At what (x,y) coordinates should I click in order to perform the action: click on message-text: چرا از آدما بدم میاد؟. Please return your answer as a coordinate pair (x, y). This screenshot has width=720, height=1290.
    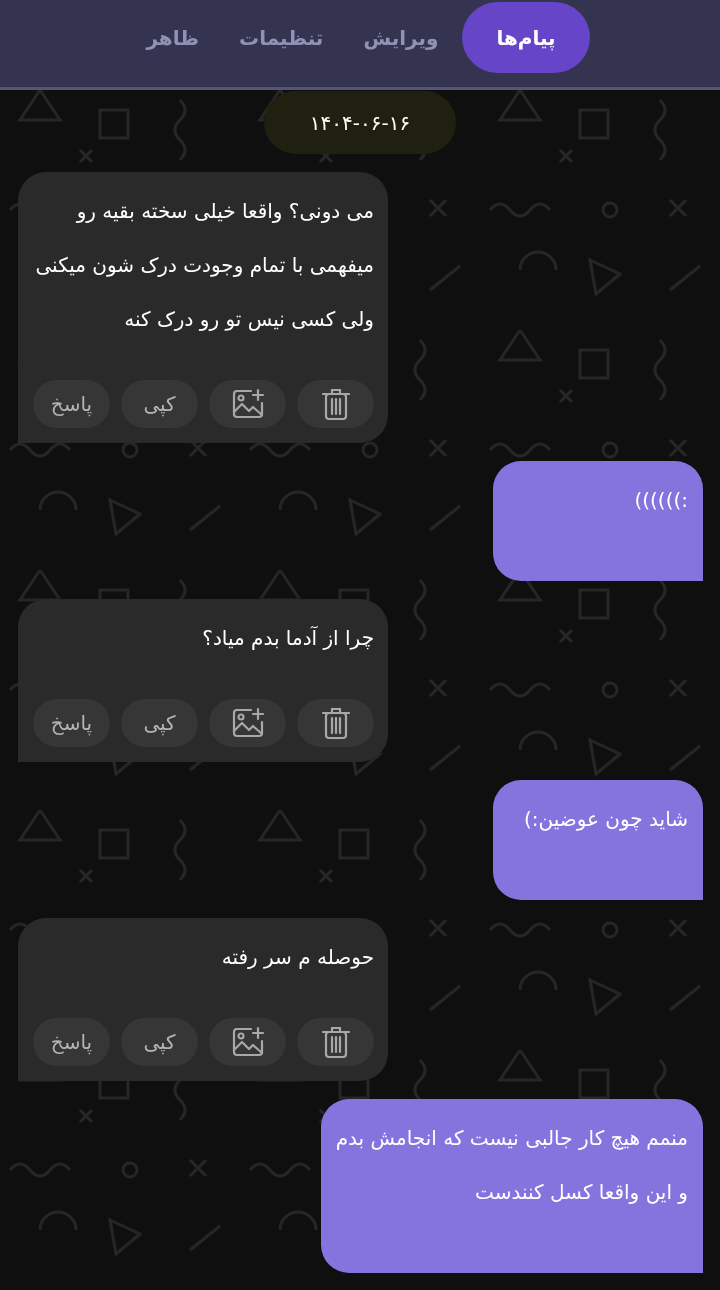
    Looking at the image, I should click on (287, 638).